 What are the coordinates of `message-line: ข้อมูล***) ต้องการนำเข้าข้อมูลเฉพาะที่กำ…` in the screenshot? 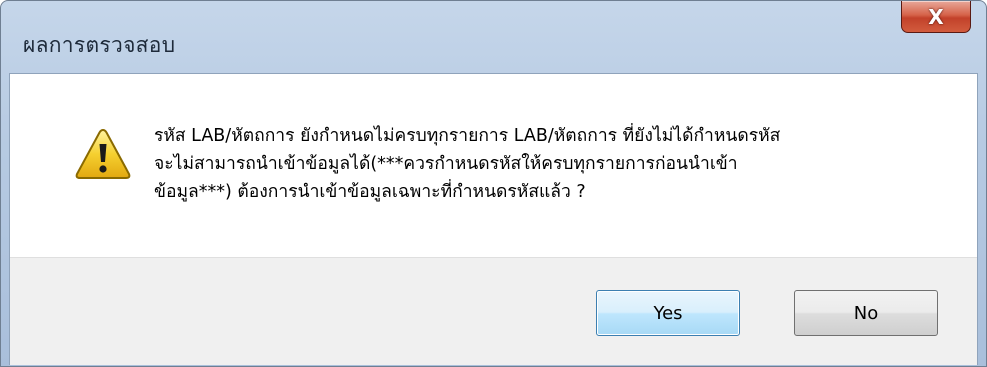 It's located at (370, 192).